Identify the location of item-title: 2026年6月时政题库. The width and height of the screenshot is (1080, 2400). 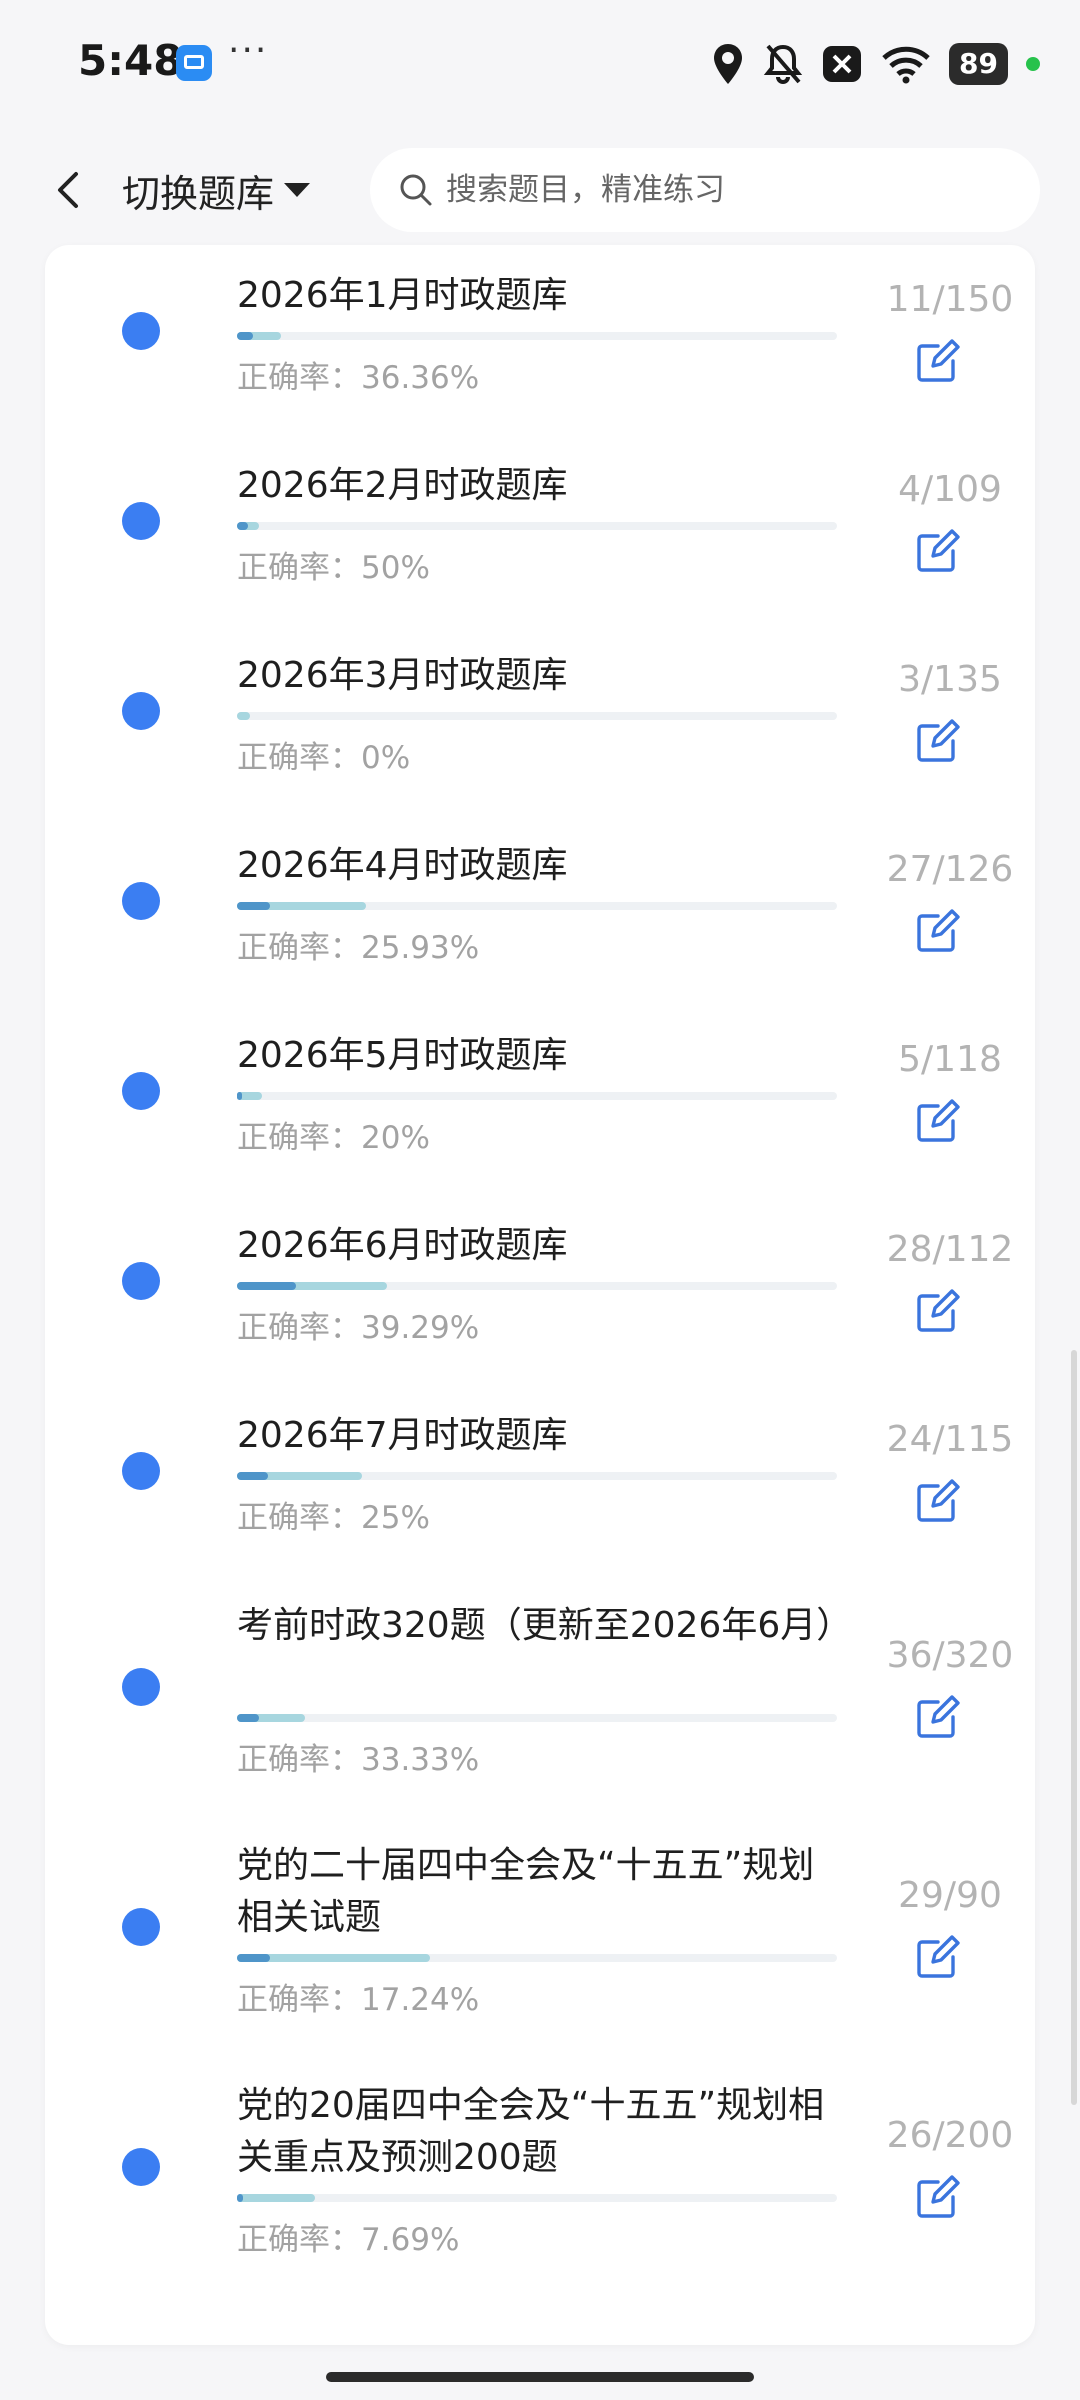
(542, 1246).